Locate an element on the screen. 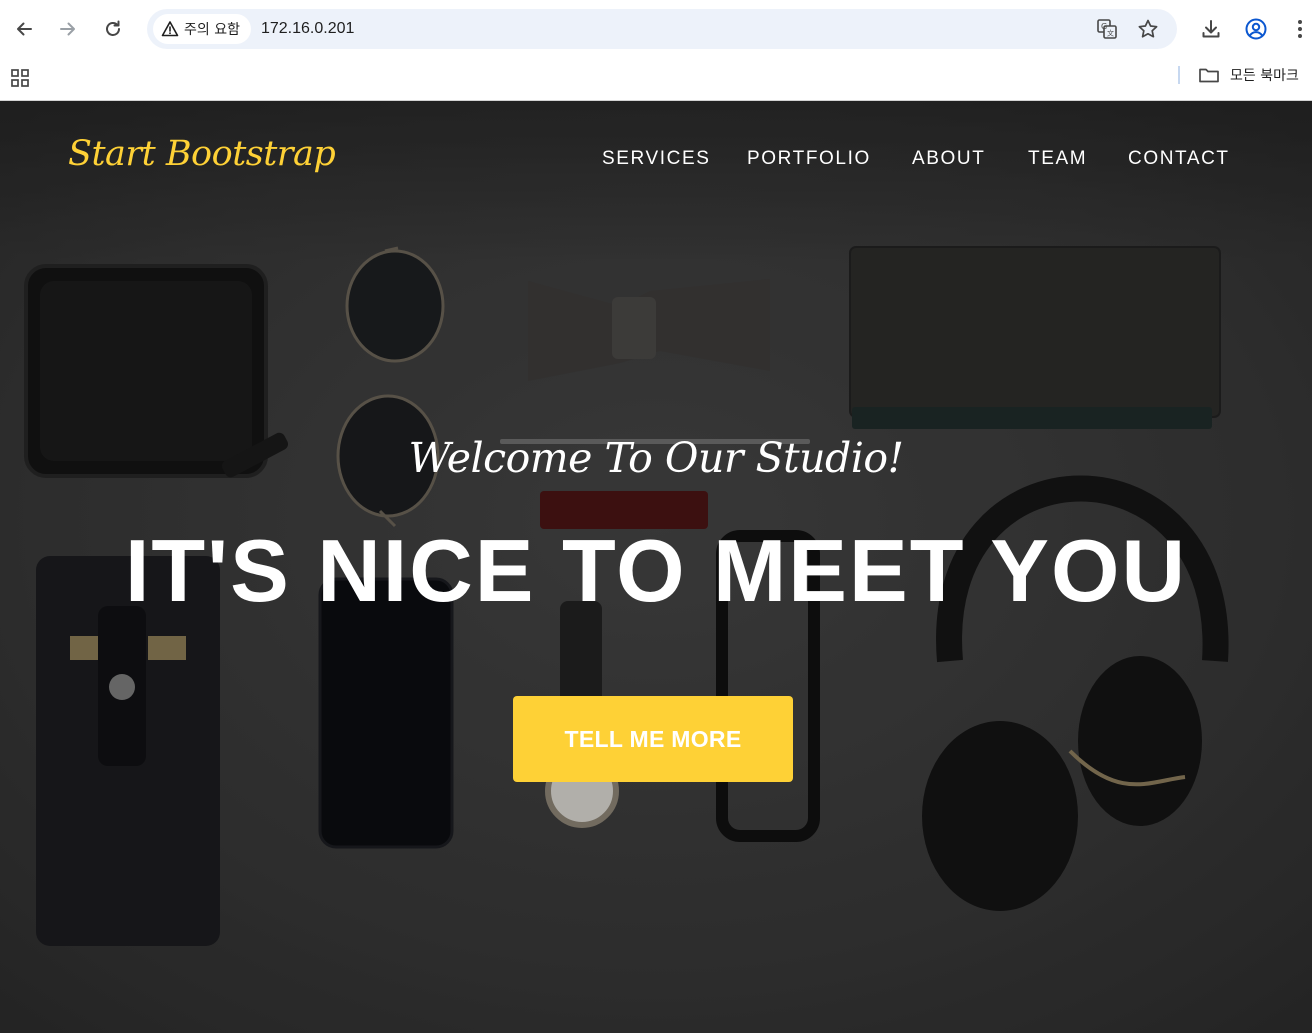 This screenshot has width=1312, height=1033. warning-icon is located at coordinates (170, 29).